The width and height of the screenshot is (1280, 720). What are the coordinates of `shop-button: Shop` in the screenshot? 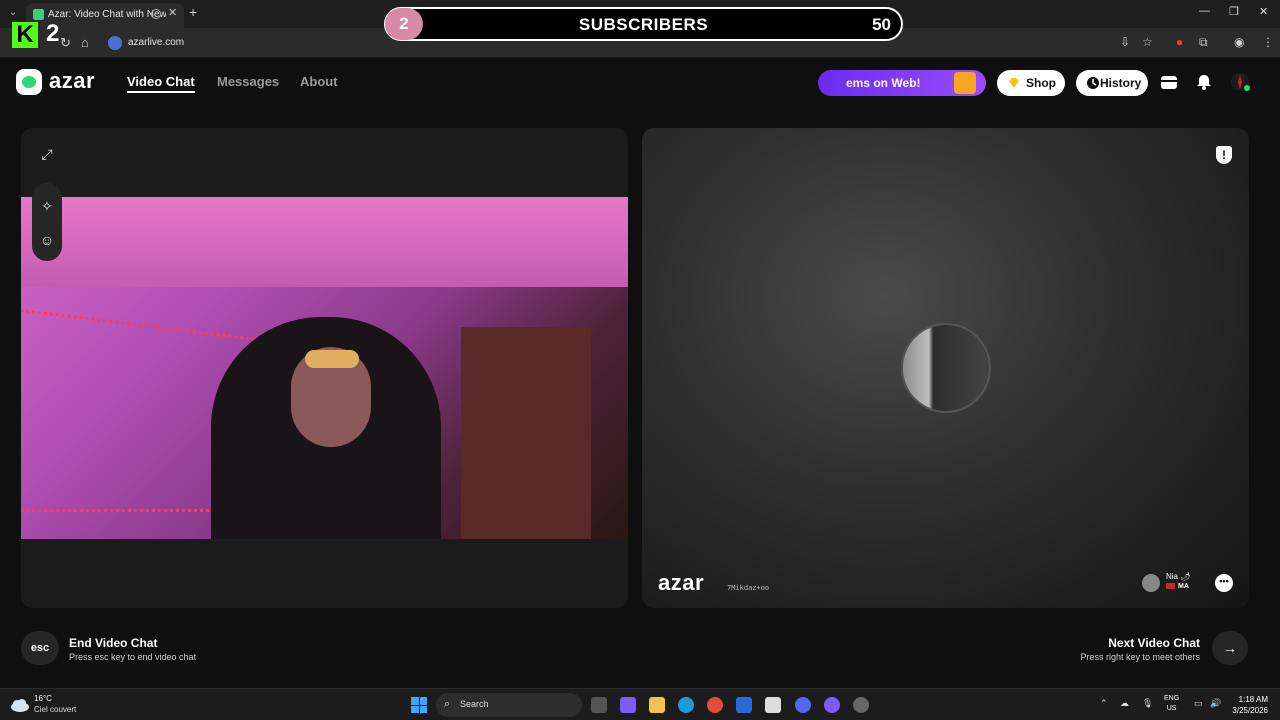 It's located at (1031, 83).